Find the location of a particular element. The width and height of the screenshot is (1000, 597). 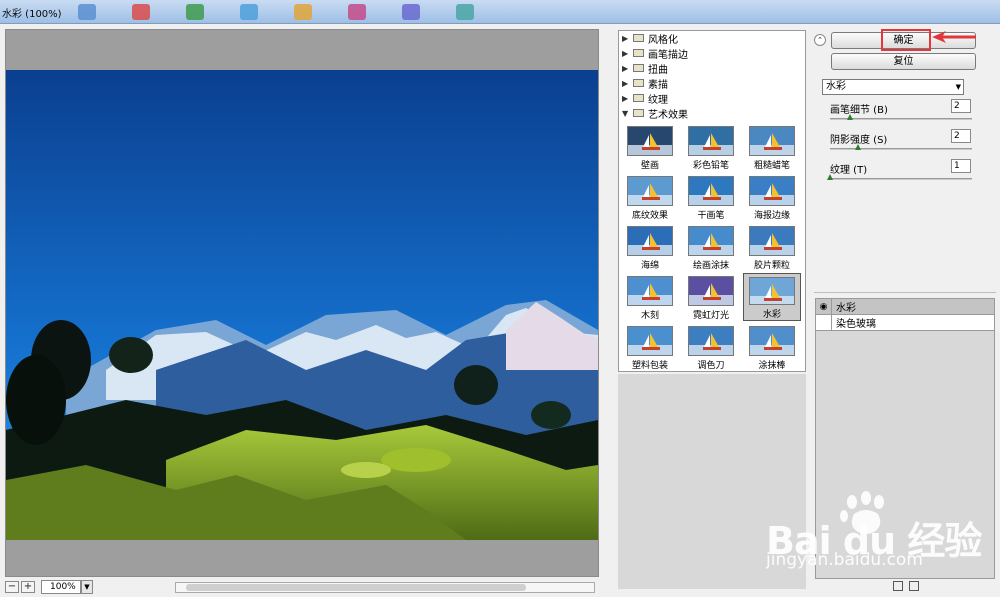

filter-thumb-1: 彩色铅笔 is located at coordinates (711, 147).